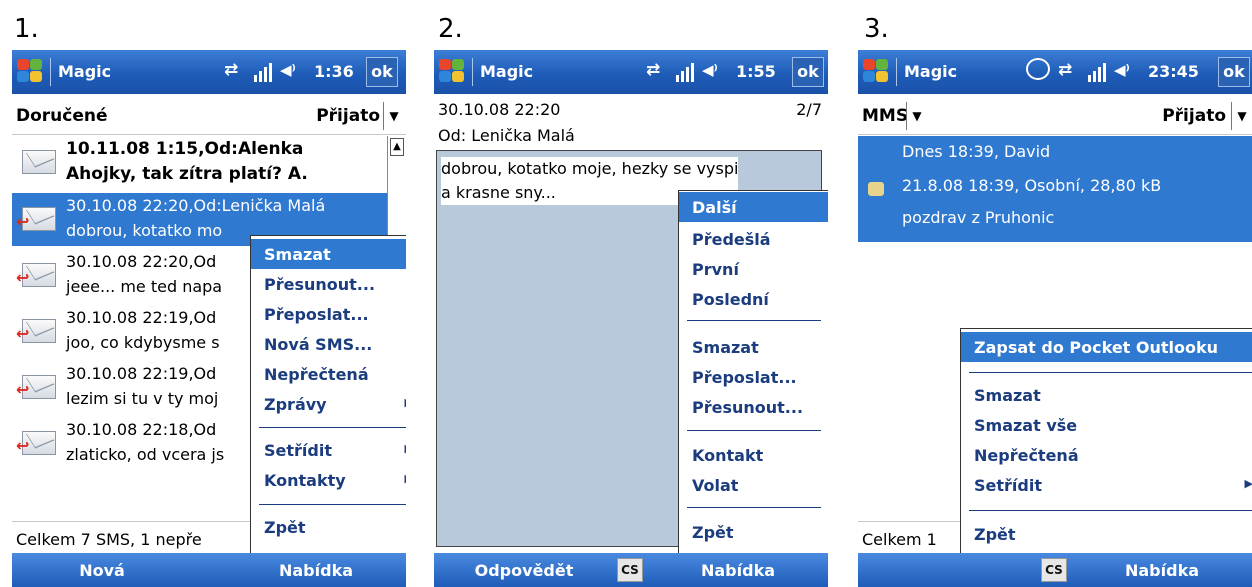 This screenshot has width=1252, height=587. Describe the element at coordinates (397, 147) in the screenshot. I see `scroll-up-icon: ▲` at that location.